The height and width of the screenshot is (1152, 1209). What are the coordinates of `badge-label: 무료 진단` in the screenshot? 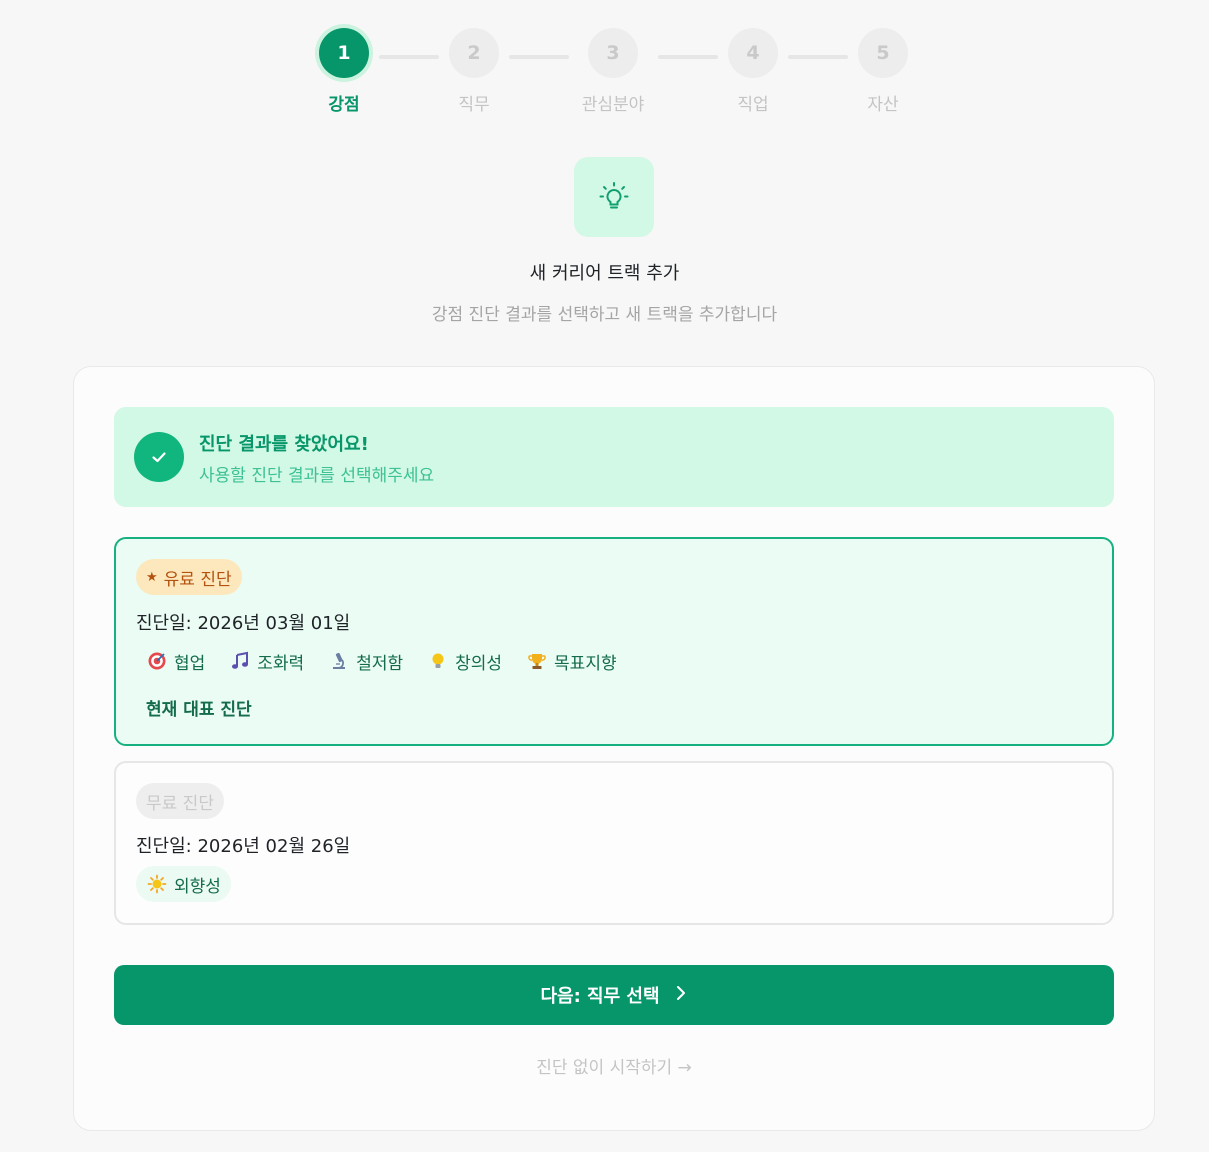 It's located at (180, 803).